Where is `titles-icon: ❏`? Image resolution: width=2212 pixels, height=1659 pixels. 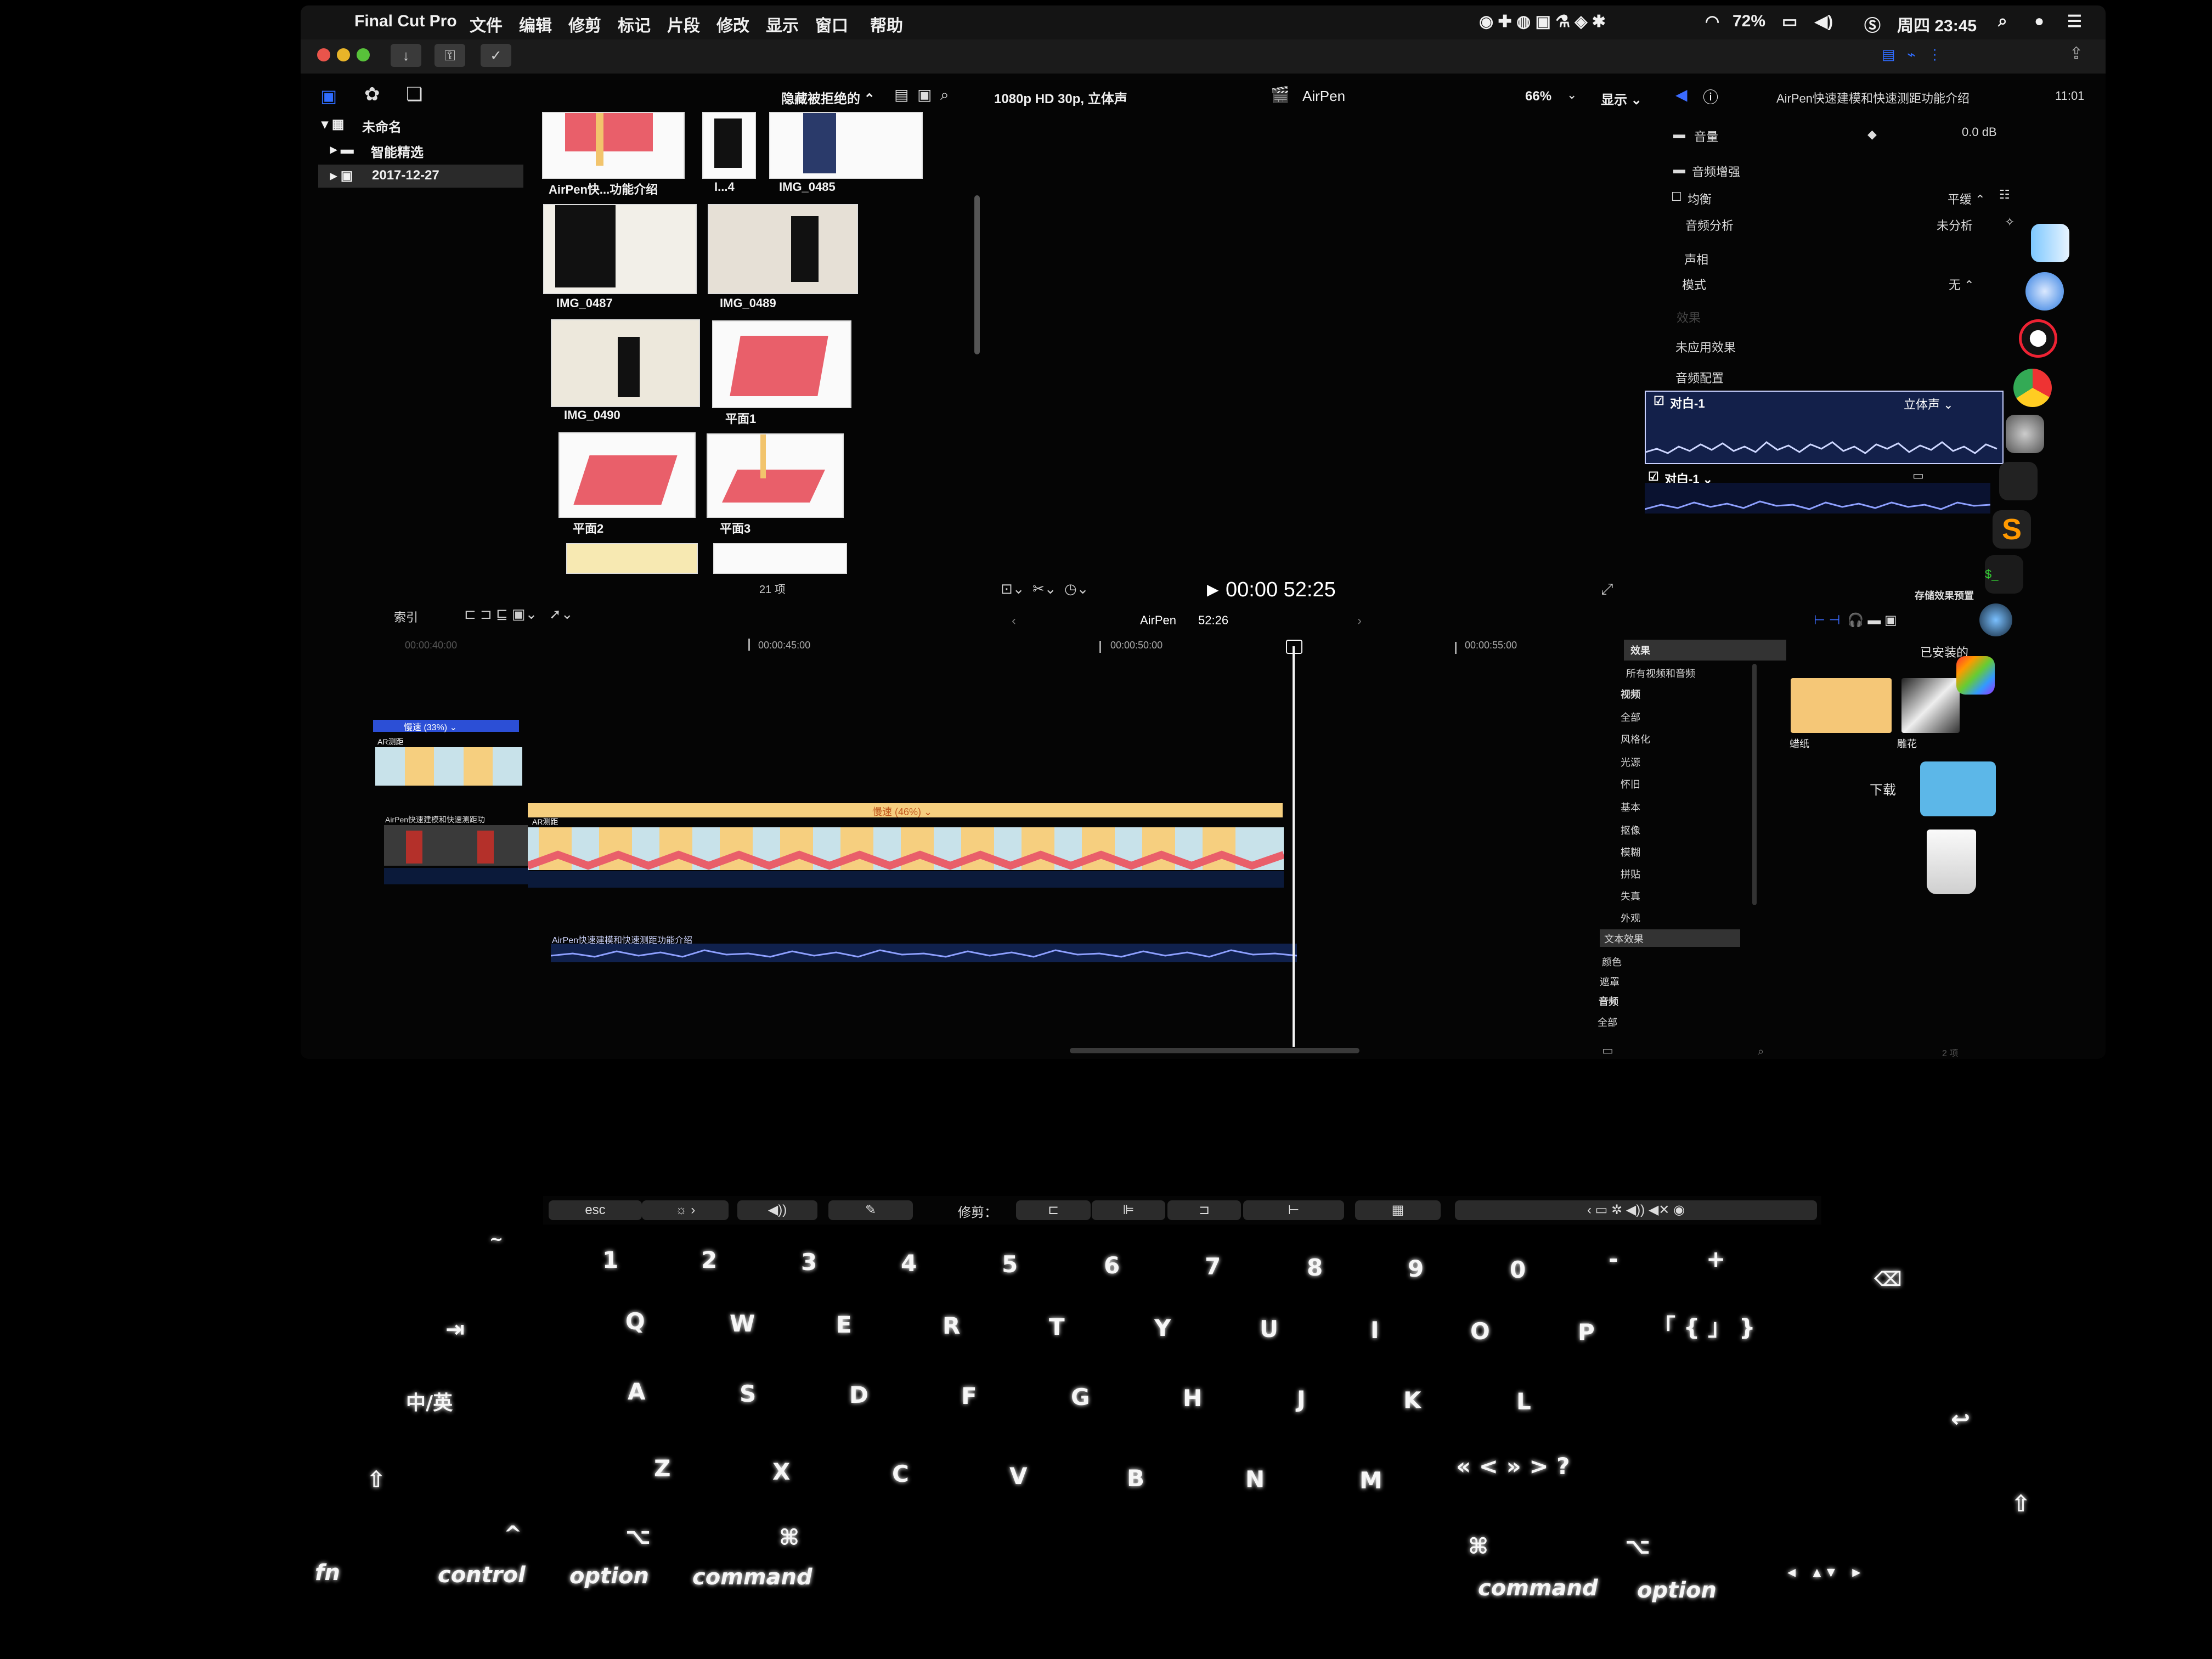 titles-icon: ❏ is located at coordinates (414, 94).